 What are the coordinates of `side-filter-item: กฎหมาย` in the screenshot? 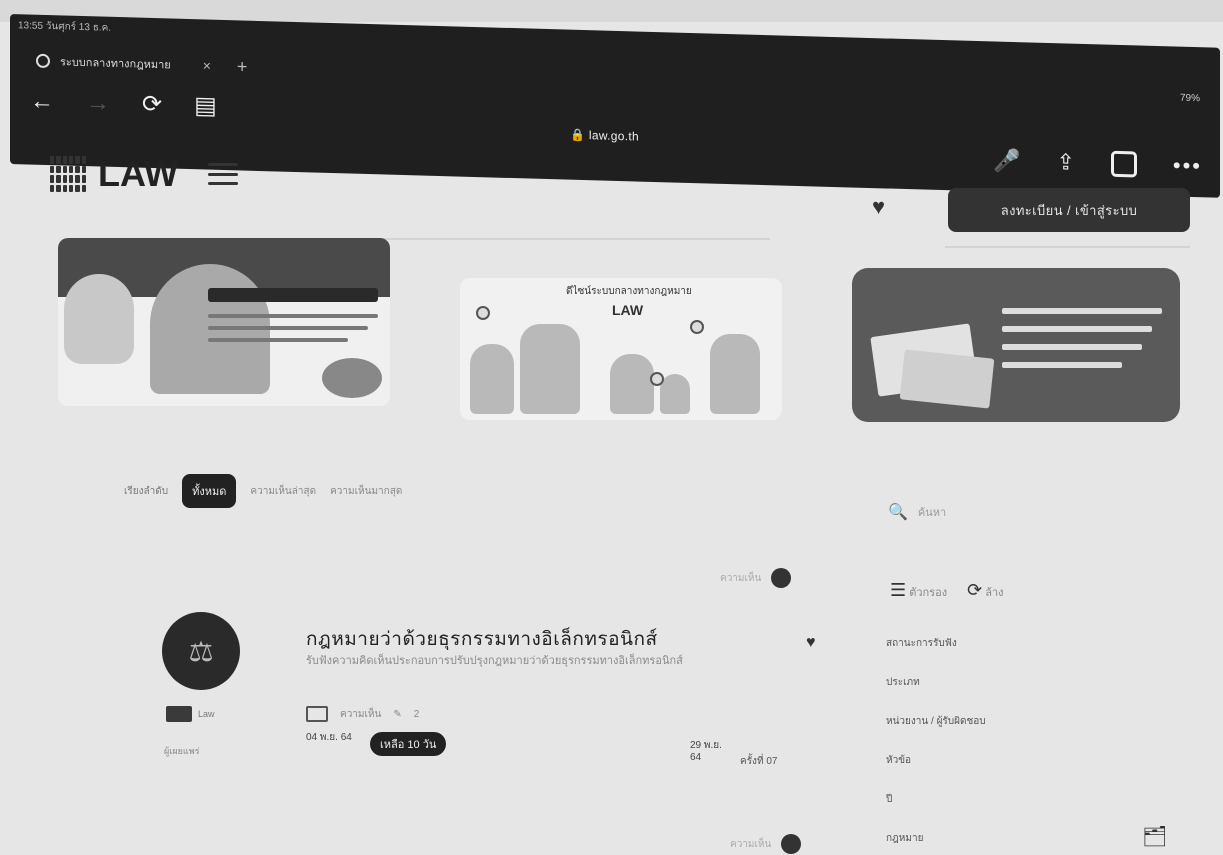 It's located at (1006, 843).